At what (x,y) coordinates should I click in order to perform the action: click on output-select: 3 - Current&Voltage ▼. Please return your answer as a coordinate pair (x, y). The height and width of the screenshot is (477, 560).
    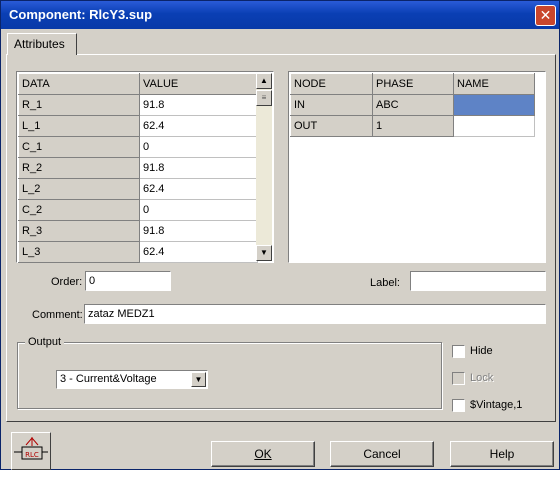
    Looking at the image, I should click on (132, 379).